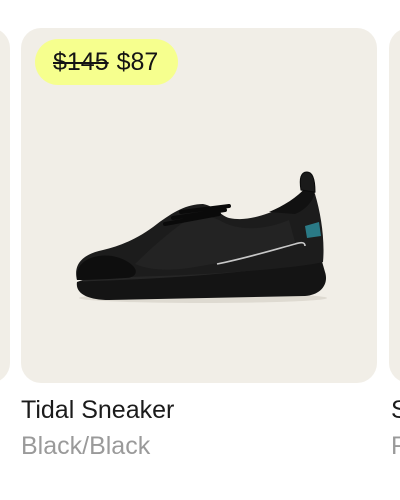 This screenshot has height=500, width=400. What do you see at coordinates (395, 446) in the screenshot?
I see `next-product-color: F` at bounding box center [395, 446].